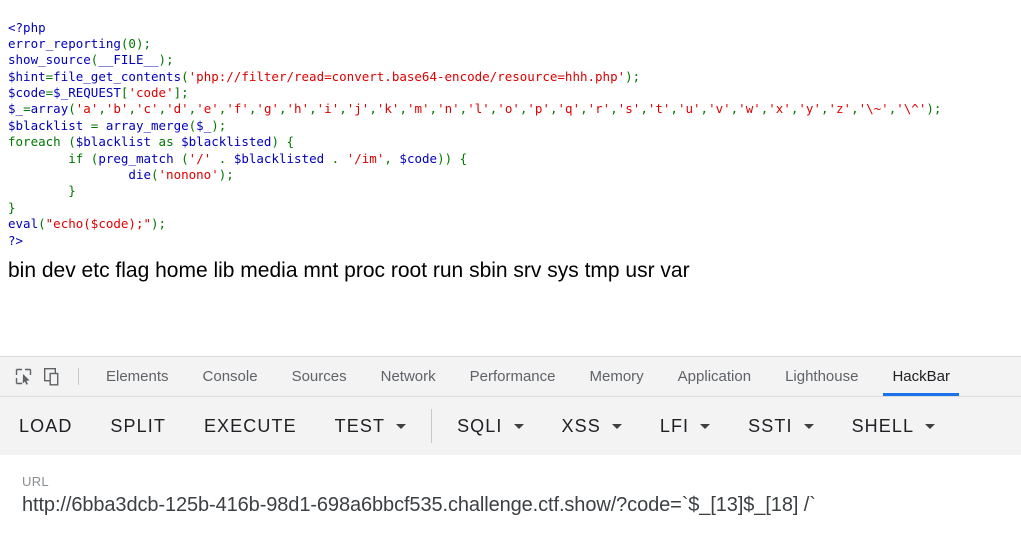  What do you see at coordinates (883, 425) in the screenshot?
I see `hackbar-button-label: SHELL` at bounding box center [883, 425].